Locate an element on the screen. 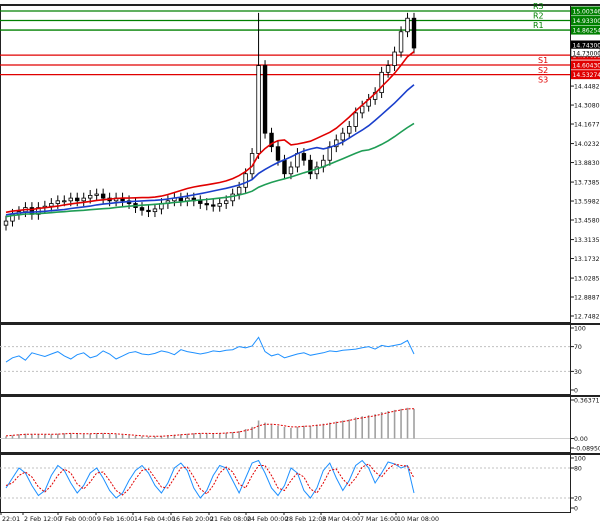 The image size is (600, 525). stochastic-signal-line is located at coordinates (210, 479).